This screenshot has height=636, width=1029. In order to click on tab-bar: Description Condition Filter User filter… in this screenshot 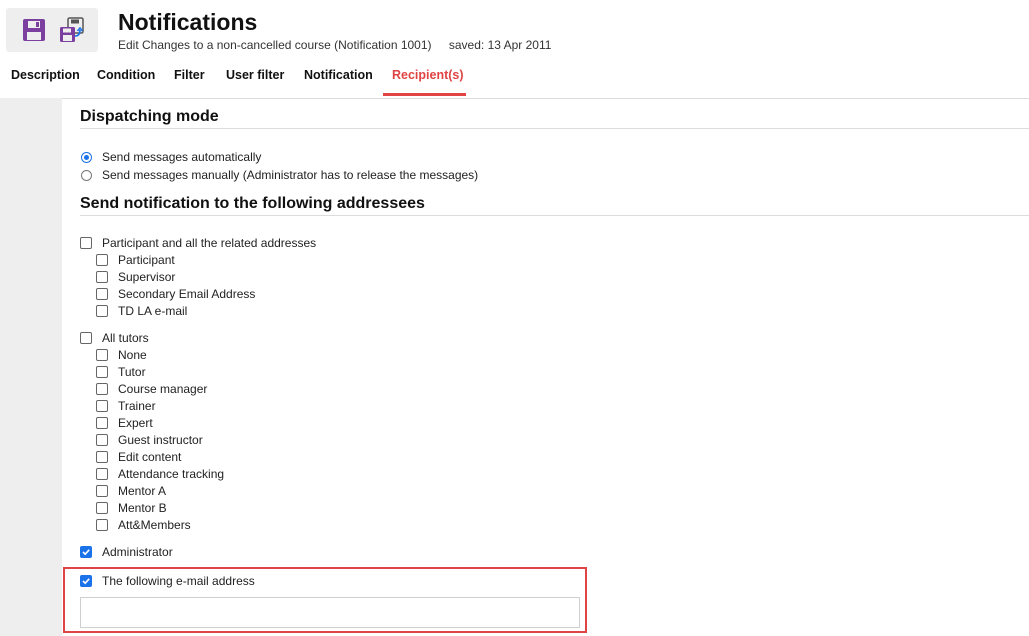, I will do `click(514, 79)`.